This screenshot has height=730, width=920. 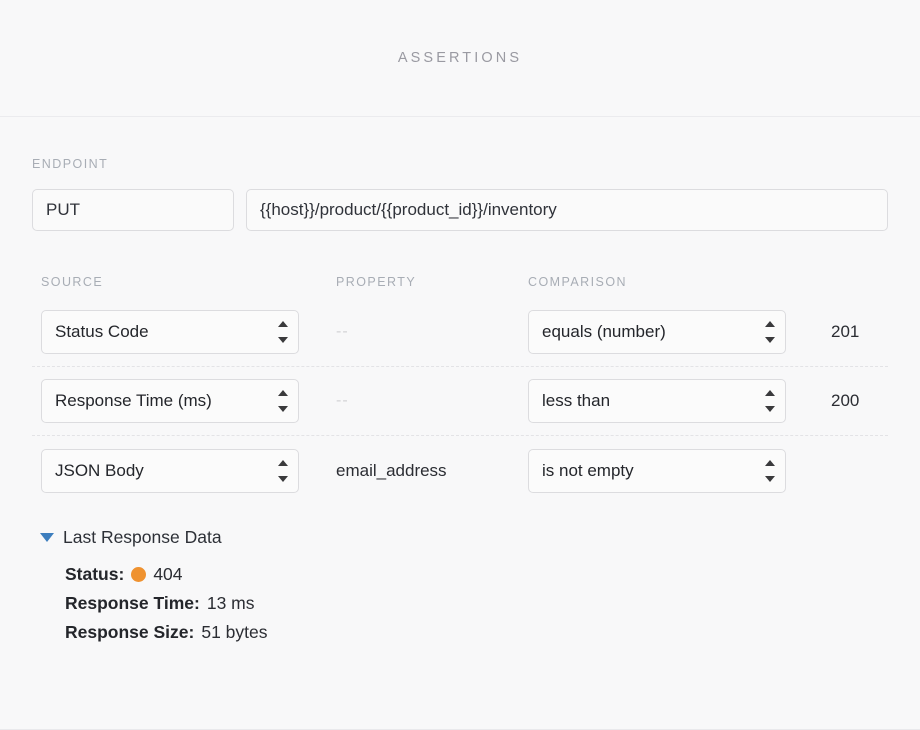 What do you see at coordinates (133, 210) in the screenshot?
I see `method-field: PUT` at bounding box center [133, 210].